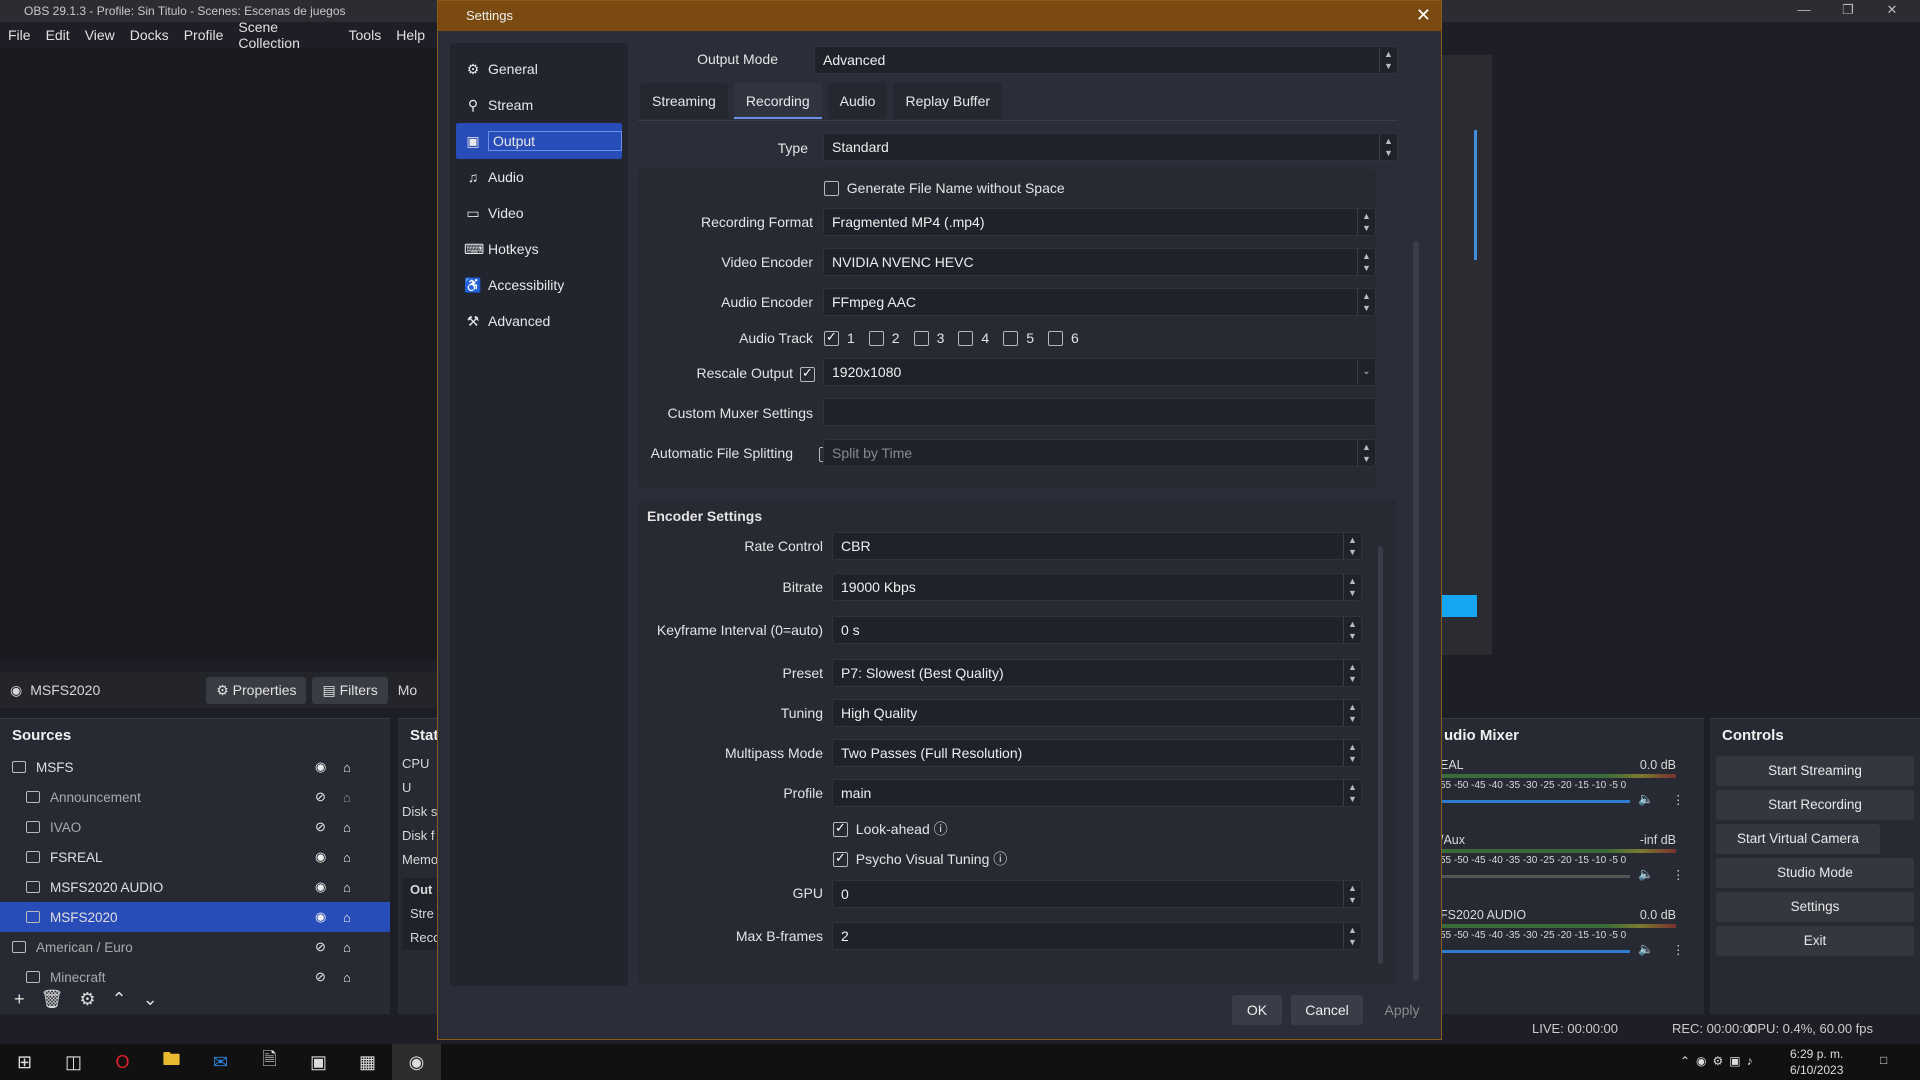 This screenshot has height=1080, width=1920. I want to click on rescale-select: 1920x1080 ⌄, so click(1099, 372).